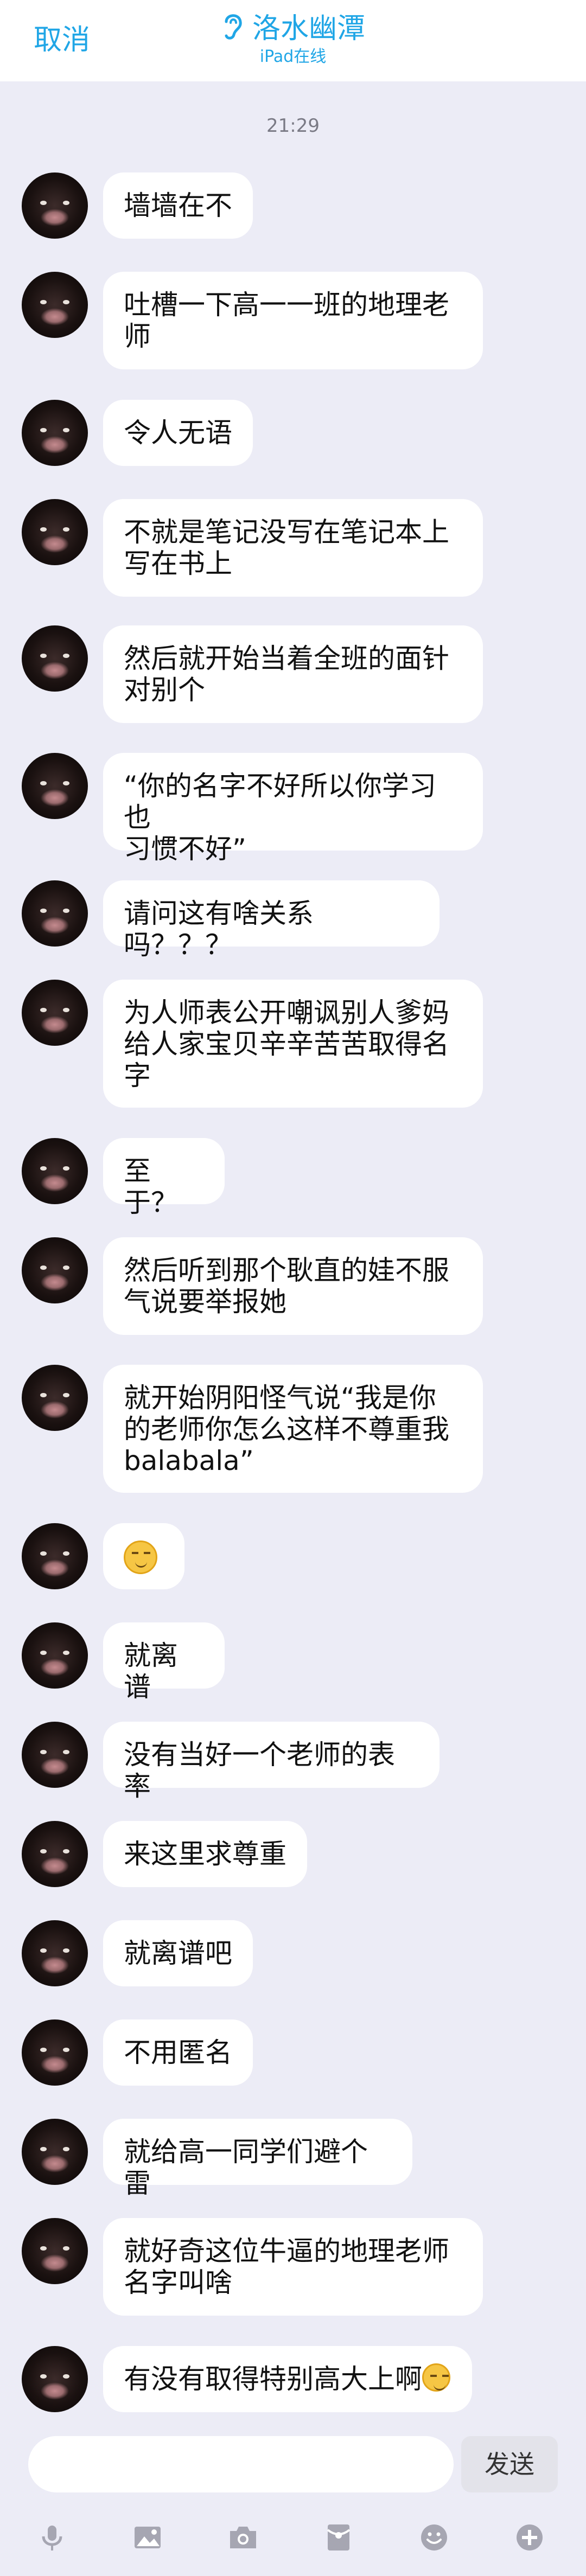 The width and height of the screenshot is (586, 2576). I want to click on message-bubble: 就离谱, so click(164, 1662).